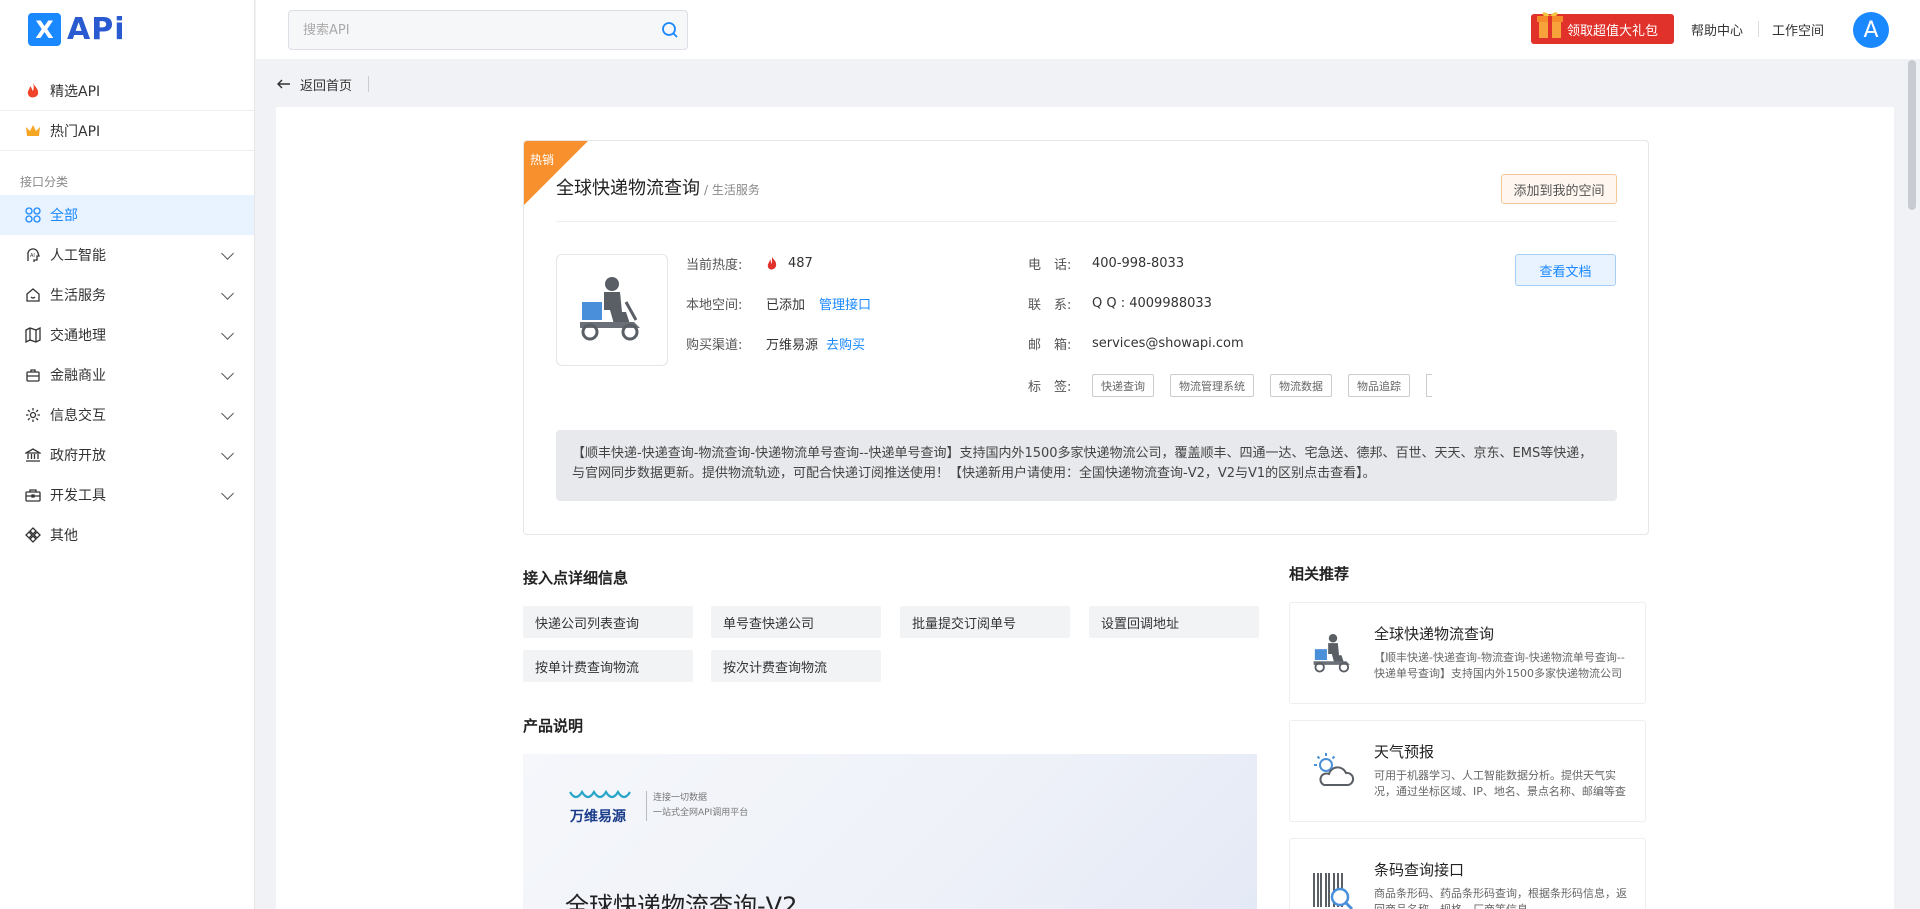  I want to click on nav-category-info: 信息交互, so click(127, 415).